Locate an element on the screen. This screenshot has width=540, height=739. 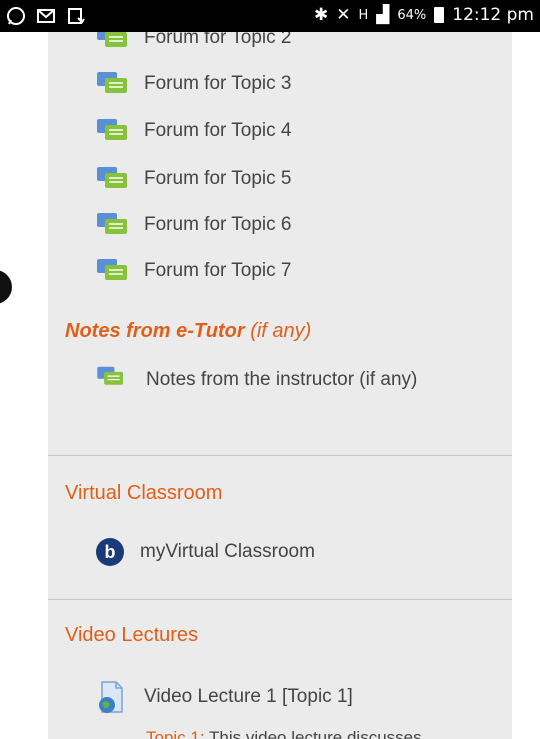
forum-item: Forum for Topic 4 is located at coordinates (193, 131).